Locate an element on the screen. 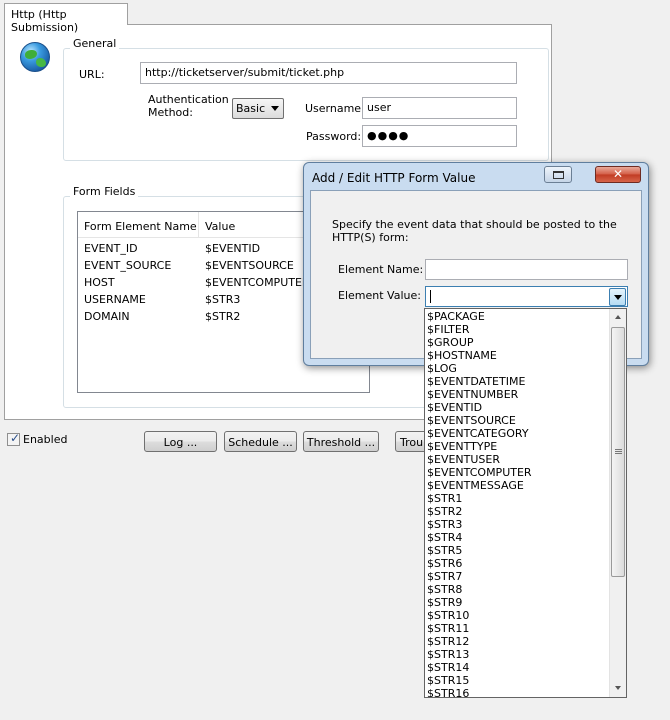 Image resolution: width=670 pixels, height=720 pixels. auth-method-value: Basic is located at coordinates (251, 108).